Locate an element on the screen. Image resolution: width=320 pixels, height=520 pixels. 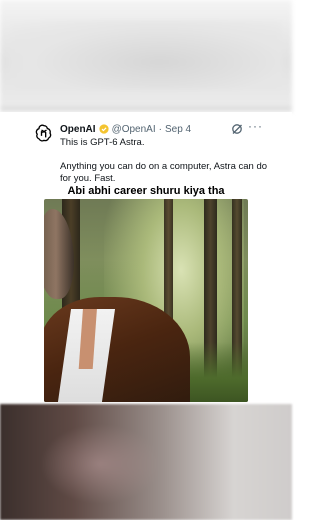
openai-logo-icon is located at coordinates (44, 133).